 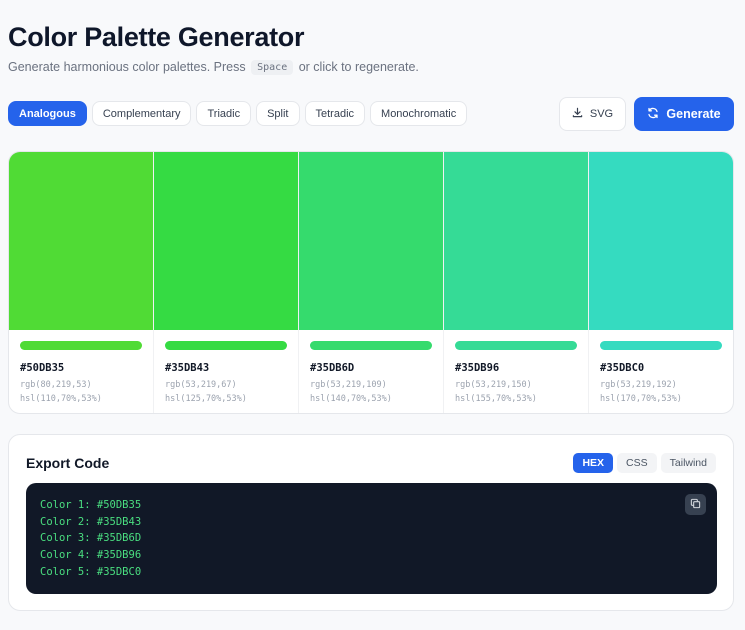 What do you see at coordinates (47, 113) in the screenshot?
I see `tab-analogous: Analogous` at bounding box center [47, 113].